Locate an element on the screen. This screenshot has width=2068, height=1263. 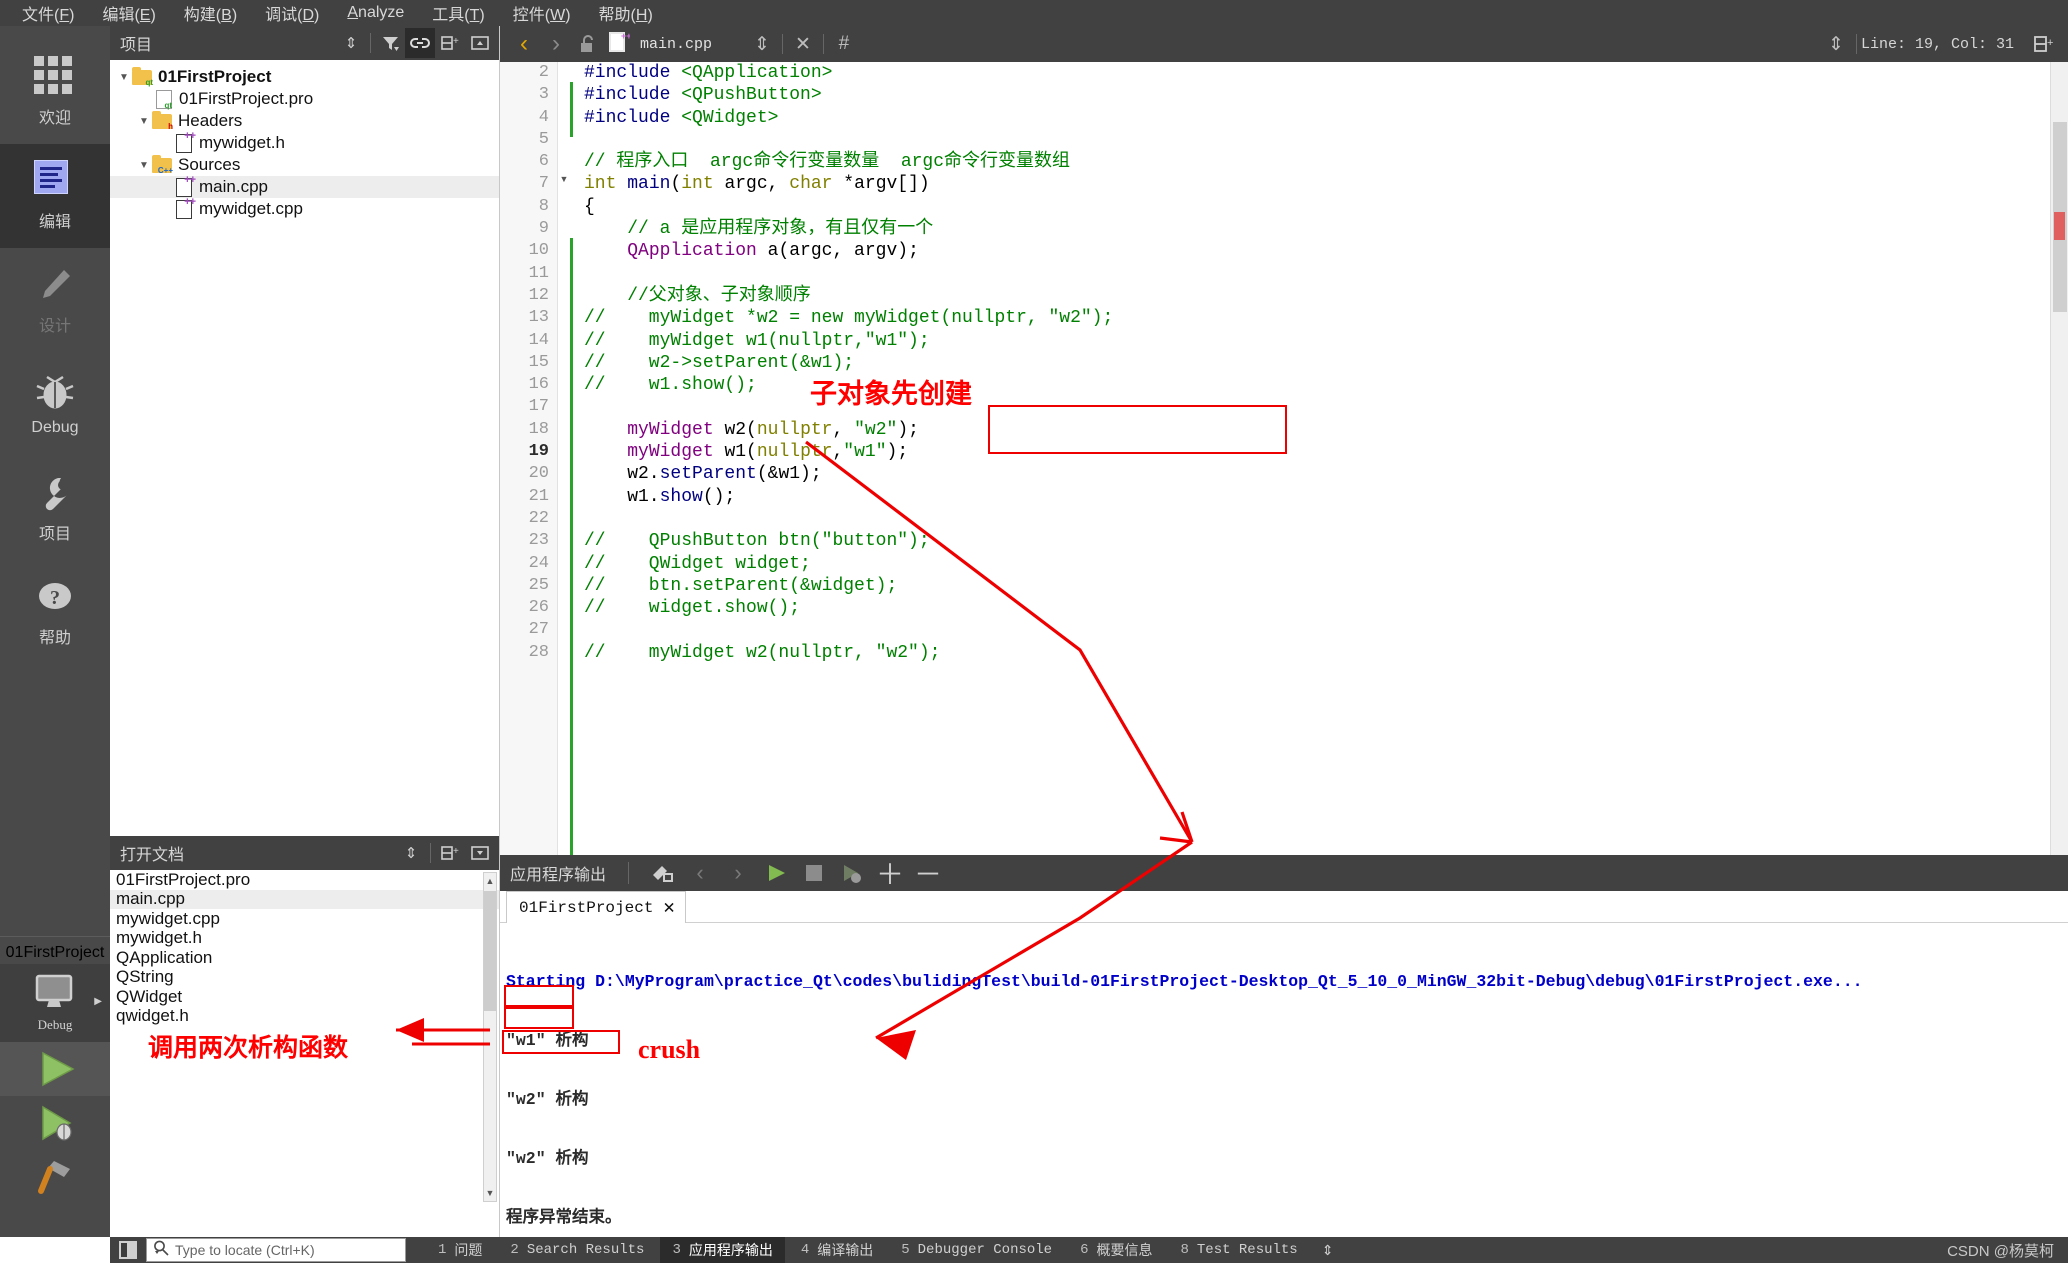
tree-item-headers: ▼ h Headers is located at coordinates (304, 121).